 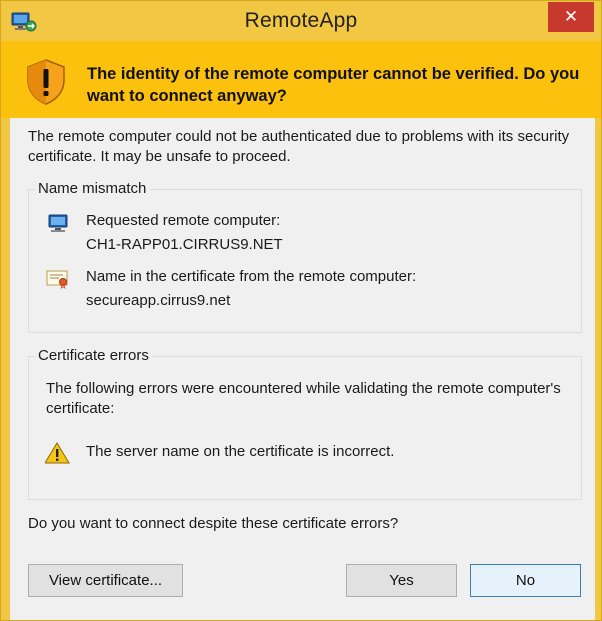 I want to click on requested-computer-value: CH1-RAPP01.CIRRUS9.NET, so click(x=184, y=244).